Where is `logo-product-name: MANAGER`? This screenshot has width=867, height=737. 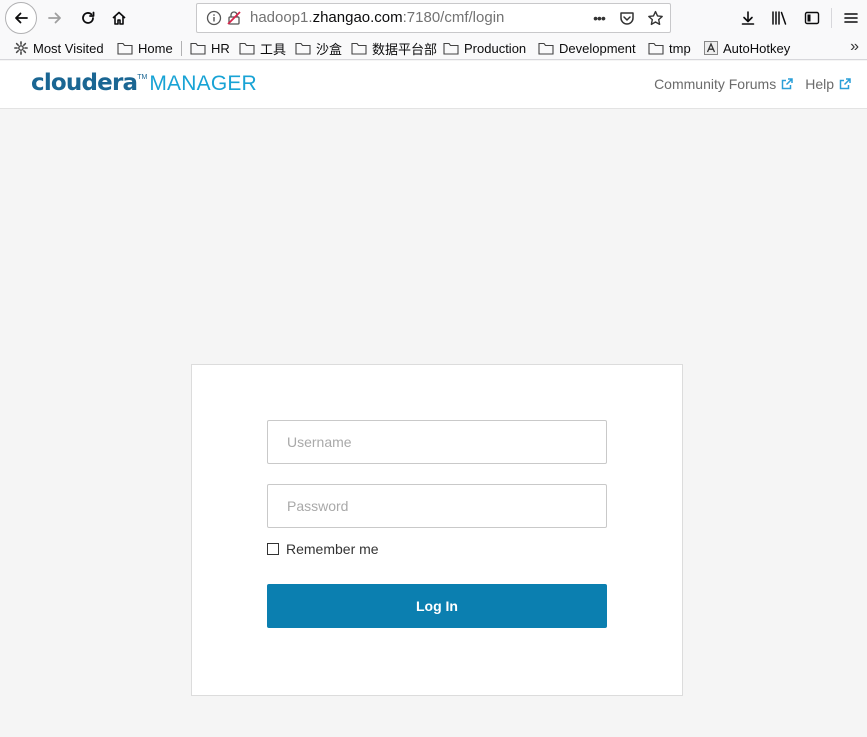 logo-product-name: MANAGER is located at coordinates (203, 83).